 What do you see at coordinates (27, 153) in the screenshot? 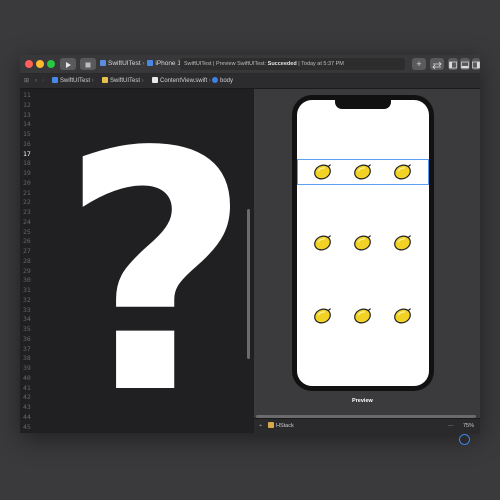
I see `line-number: 17` at bounding box center [27, 153].